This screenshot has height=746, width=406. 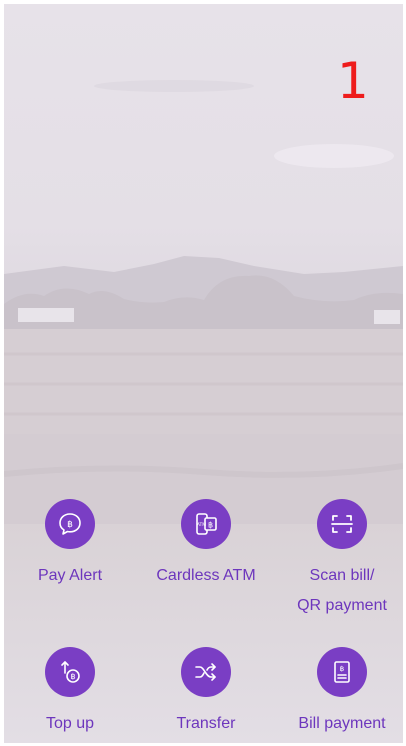 I want to click on top-up-button: ฿ Top up, so click(x=70, y=693).